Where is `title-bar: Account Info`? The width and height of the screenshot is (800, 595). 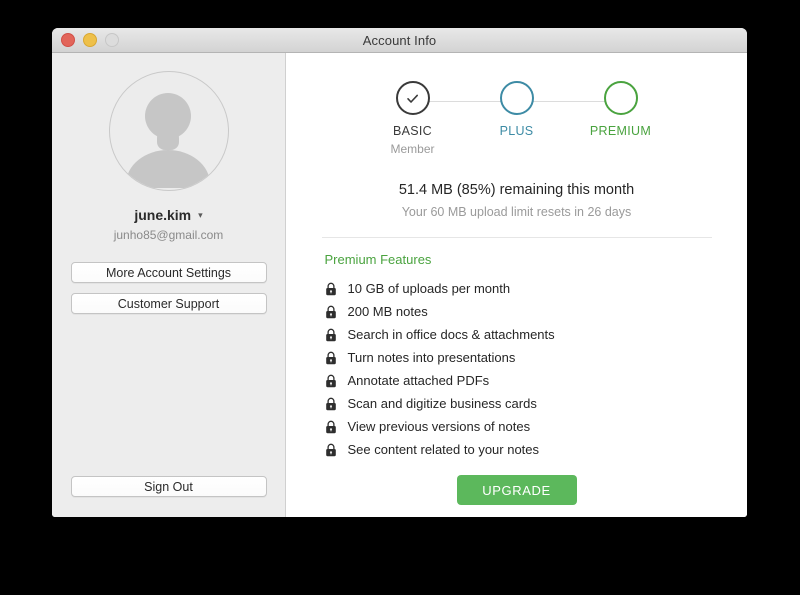
title-bar: Account Info is located at coordinates (399, 40).